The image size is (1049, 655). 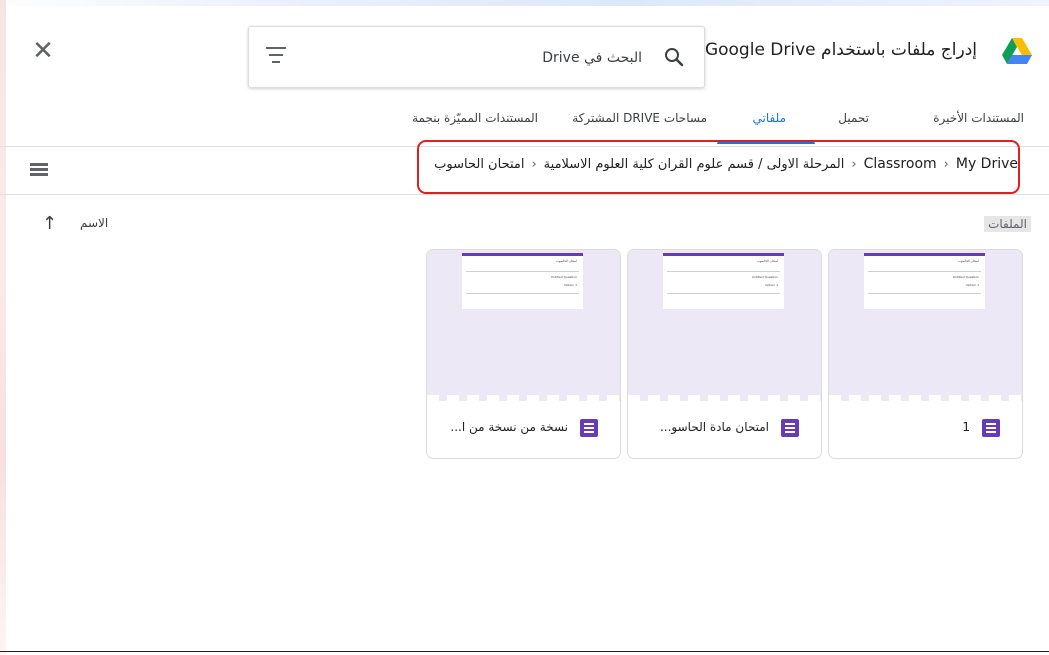 What do you see at coordinates (900, 164) in the screenshot?
I see `breadcrumb-classroom: Classroom` at bounding box center [900, 164].